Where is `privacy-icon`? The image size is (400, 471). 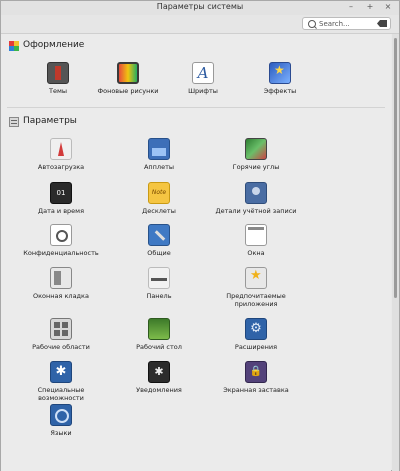 privacy-icon is located at coordinates (61, 235).